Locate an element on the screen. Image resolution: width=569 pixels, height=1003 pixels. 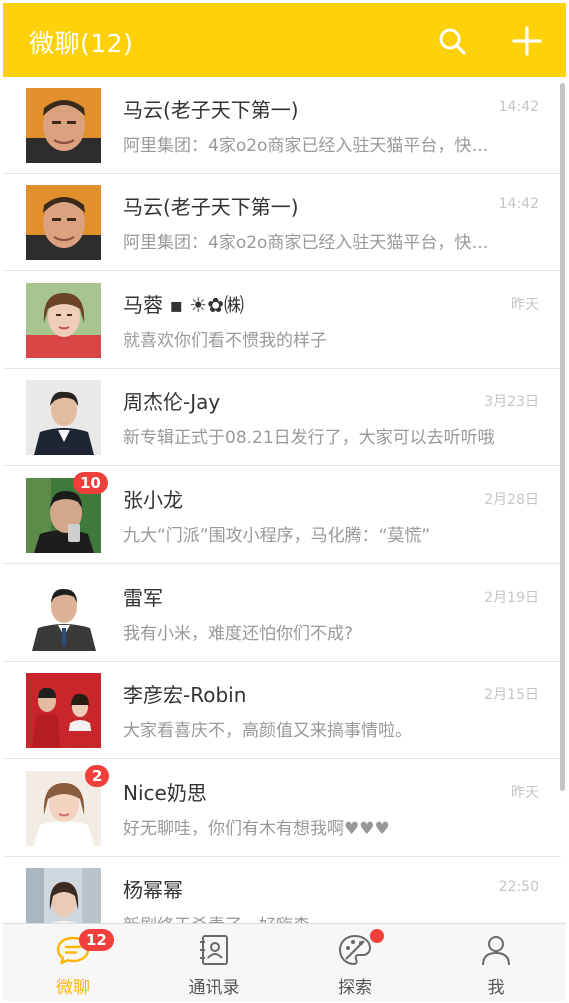
contacts-book-icon is located at coordinates (214, 950).